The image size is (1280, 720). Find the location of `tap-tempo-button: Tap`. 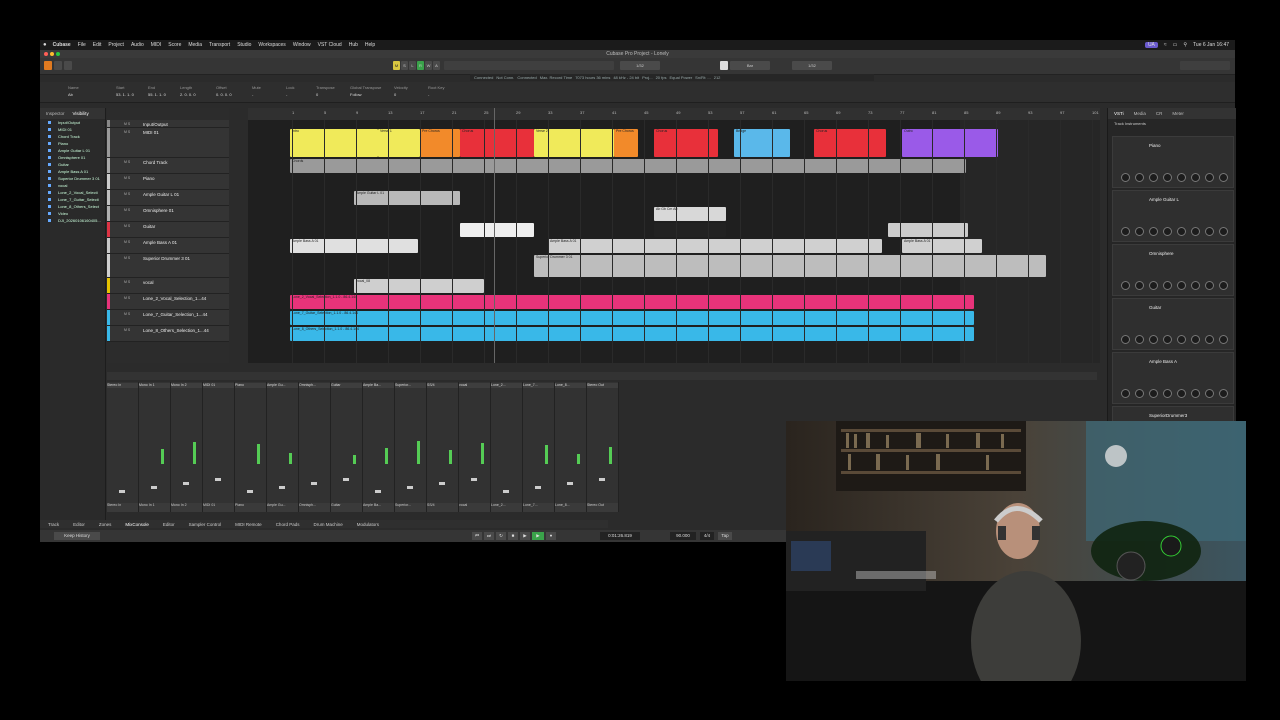

tap-tempo-button: Tap is located at coordinates (725, 536).